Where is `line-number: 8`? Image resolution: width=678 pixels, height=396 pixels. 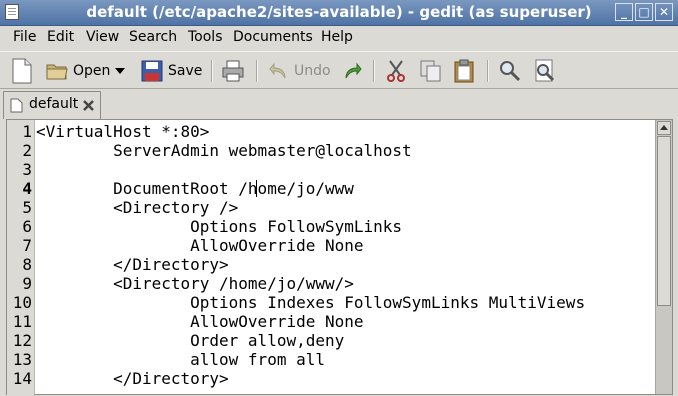
line-number: 8 is located at coordinates (27, 264).